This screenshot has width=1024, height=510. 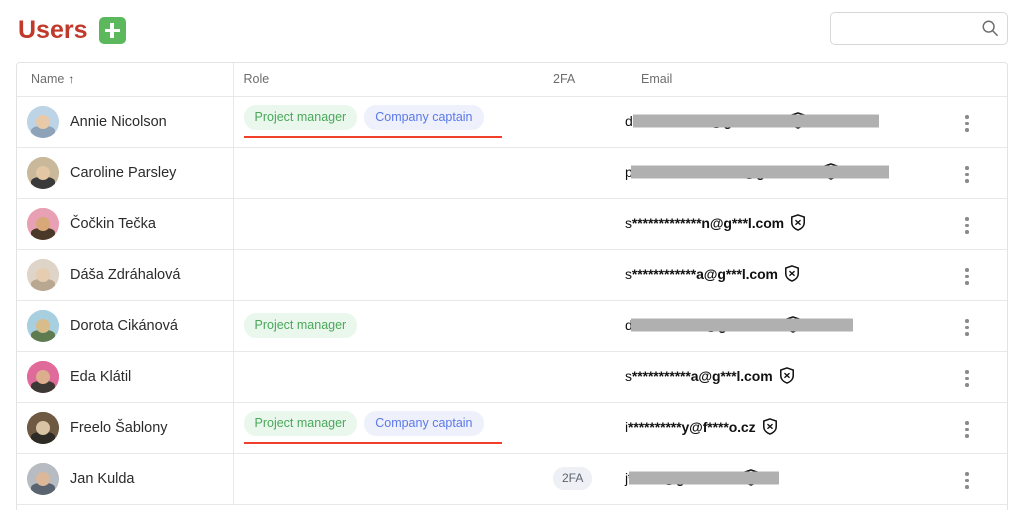 I want to click on page-title: Users, so click(x=53, y=29).